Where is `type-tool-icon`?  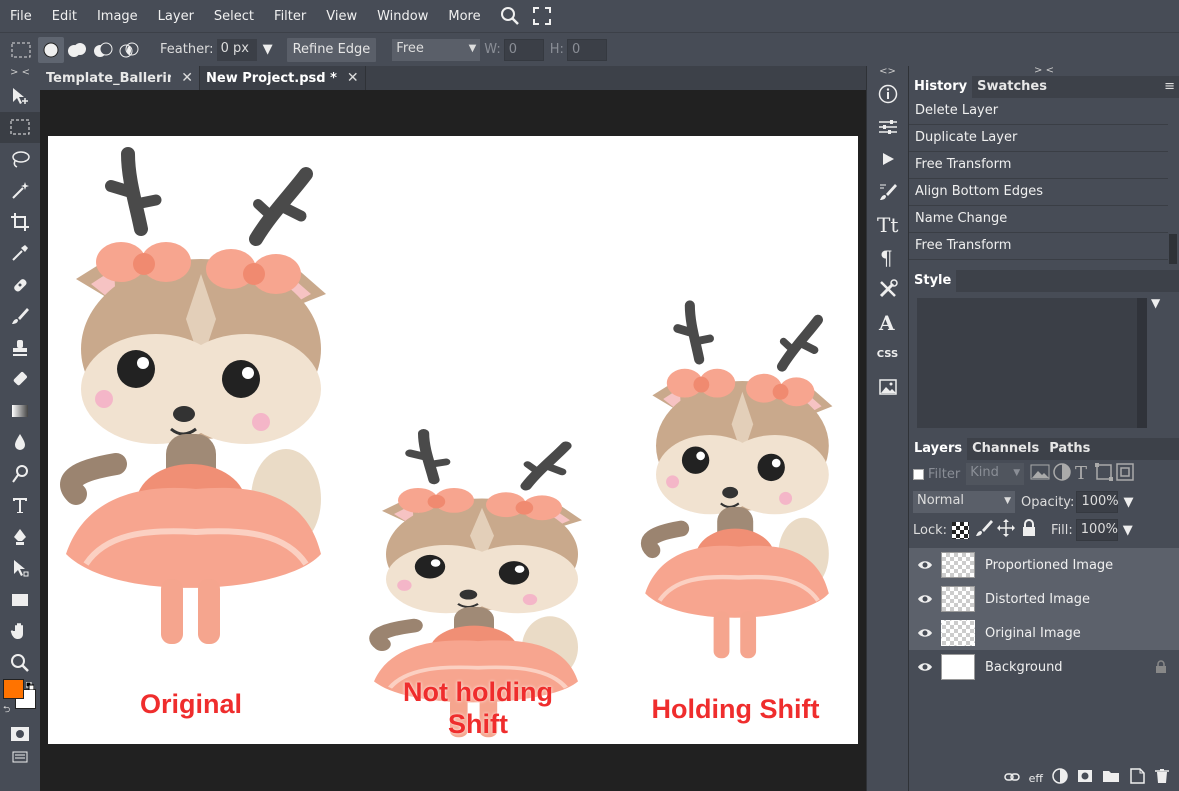
type-tool-icon is located at coordinates (20, 506).